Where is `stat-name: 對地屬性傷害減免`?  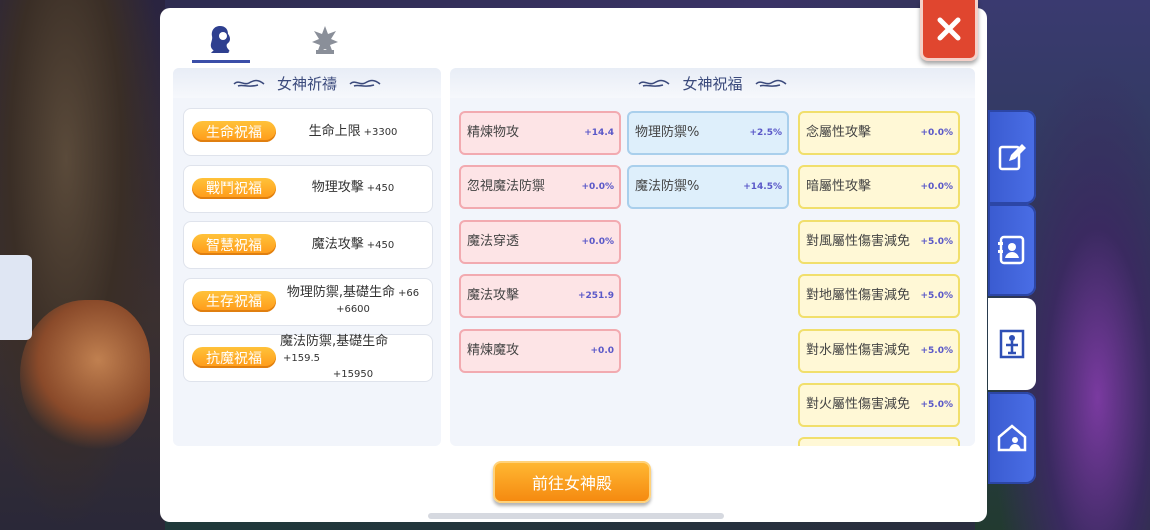 stat-name: 對地屬性傷害減免 is located at coordinates (858, 295).